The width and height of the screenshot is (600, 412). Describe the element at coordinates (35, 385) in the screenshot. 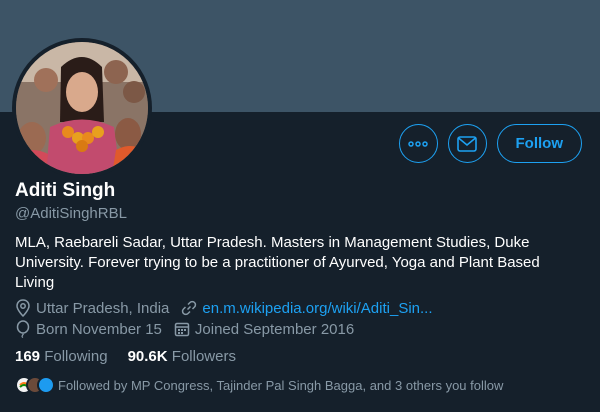

I see `followed-by-avatars` at that location.